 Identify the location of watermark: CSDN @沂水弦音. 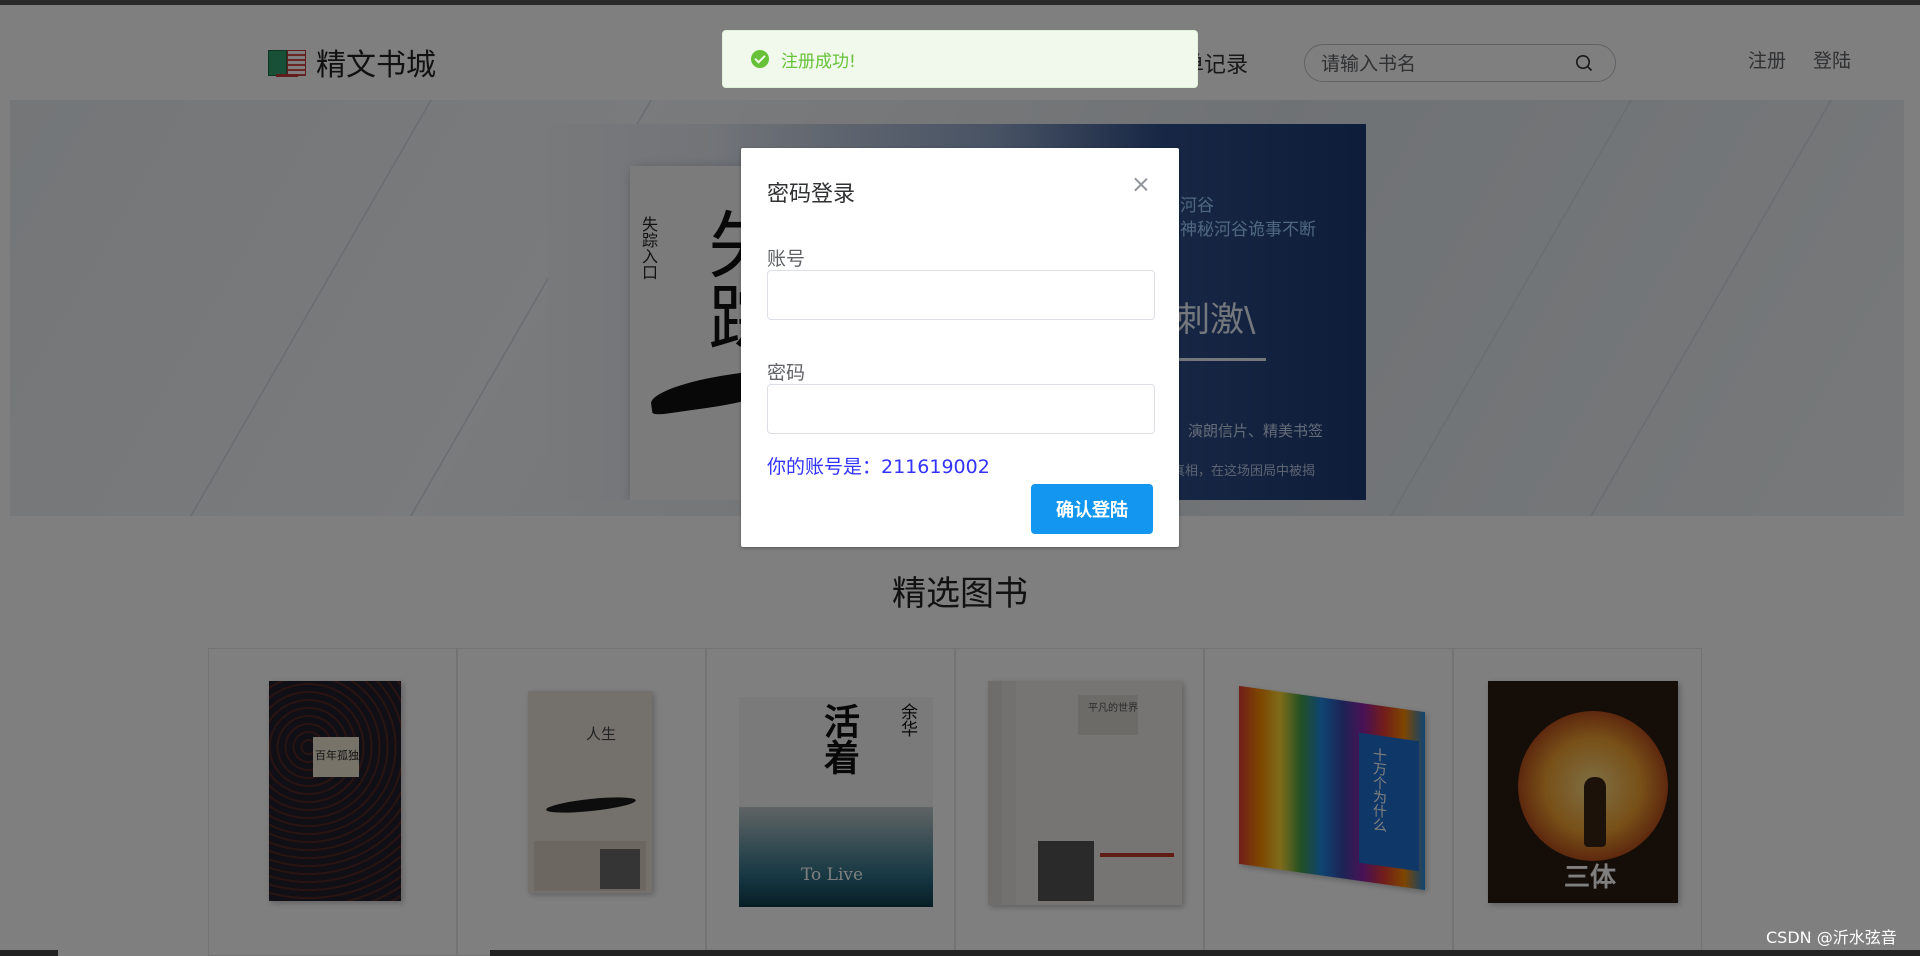
(1831, 937).